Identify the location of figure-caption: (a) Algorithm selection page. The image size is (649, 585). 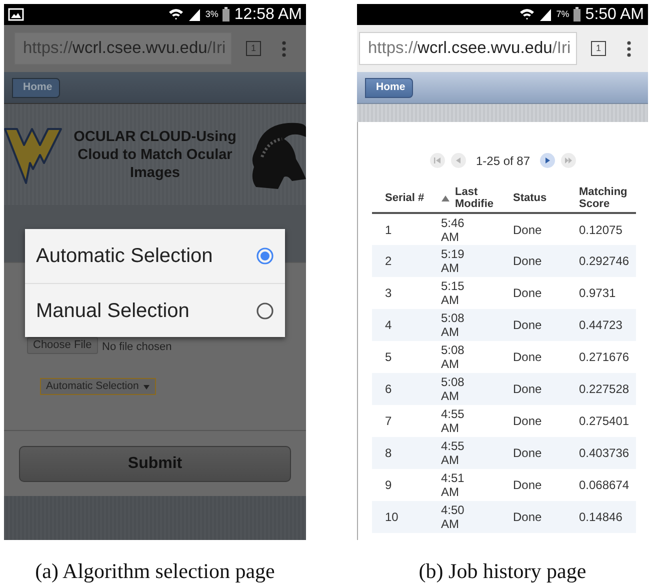
(155, 571).